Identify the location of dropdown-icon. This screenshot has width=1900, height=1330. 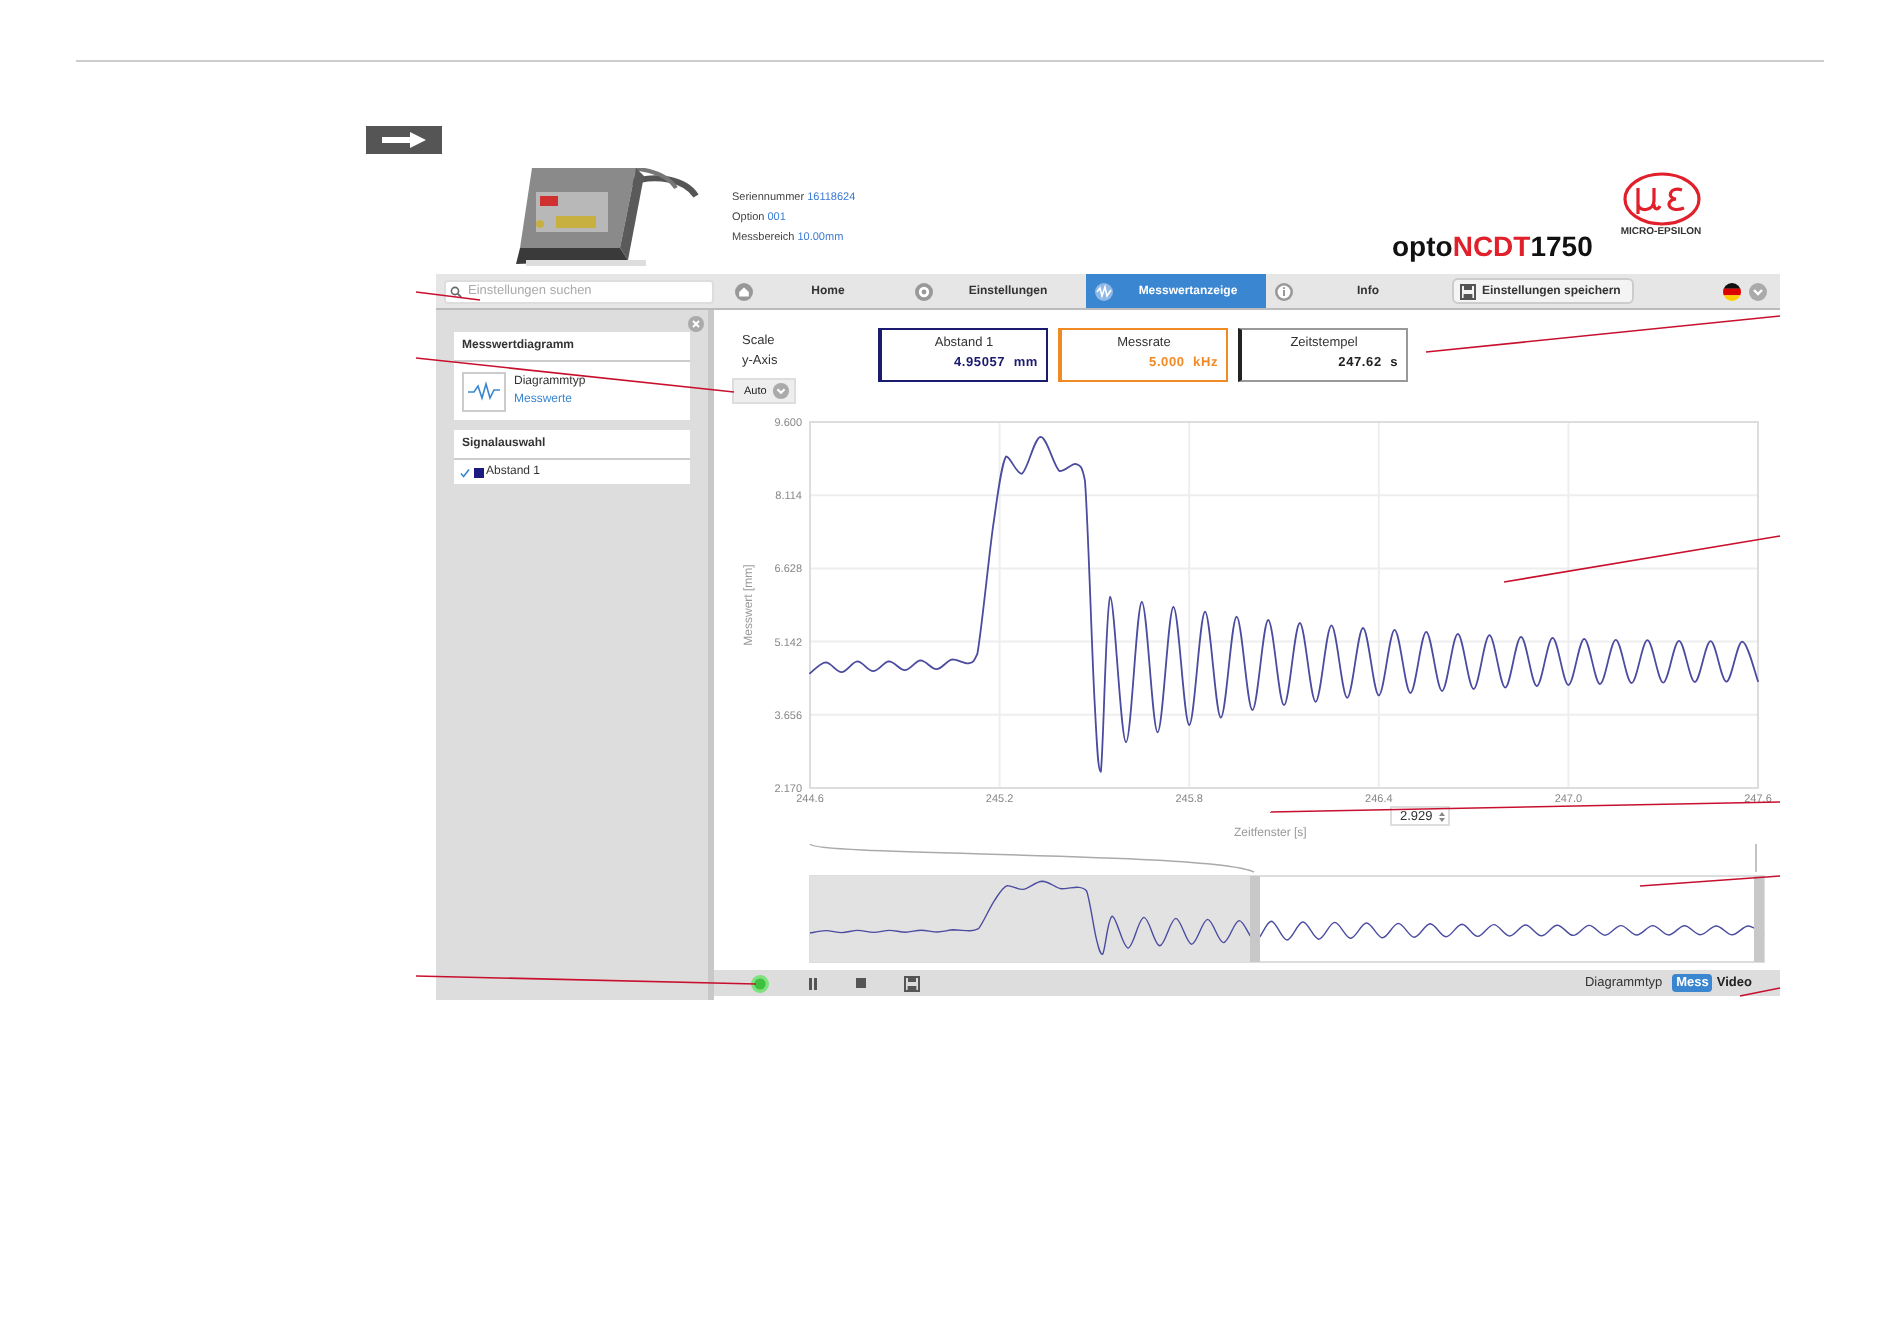
(781, 391).